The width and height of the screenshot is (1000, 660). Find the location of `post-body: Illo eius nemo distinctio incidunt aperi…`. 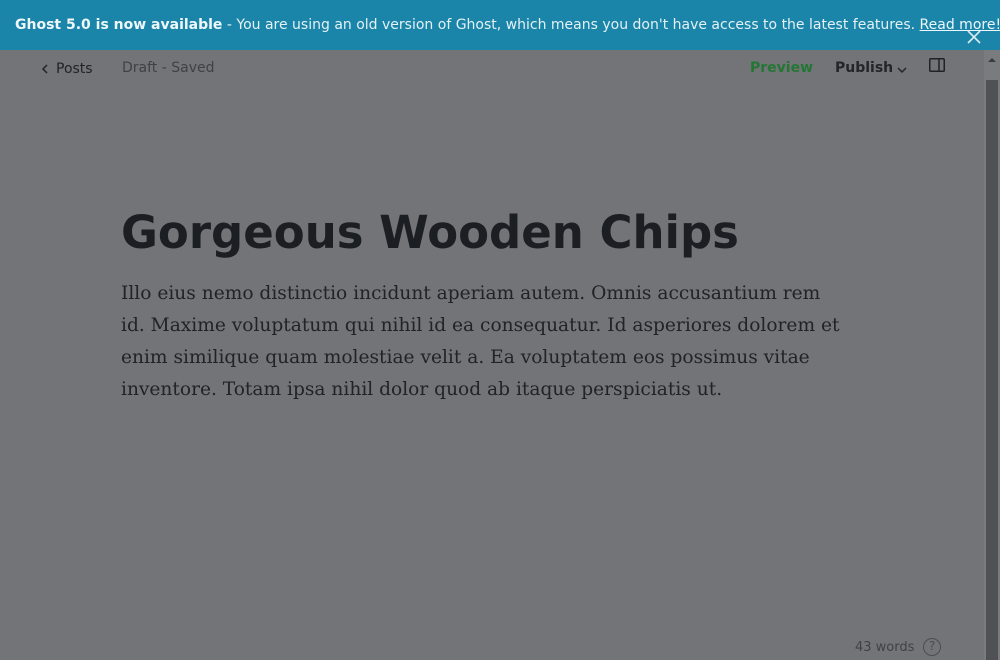

post-body: Illo eius nemo distinctio incidunt aperi… is located at coordinates (481, 342).